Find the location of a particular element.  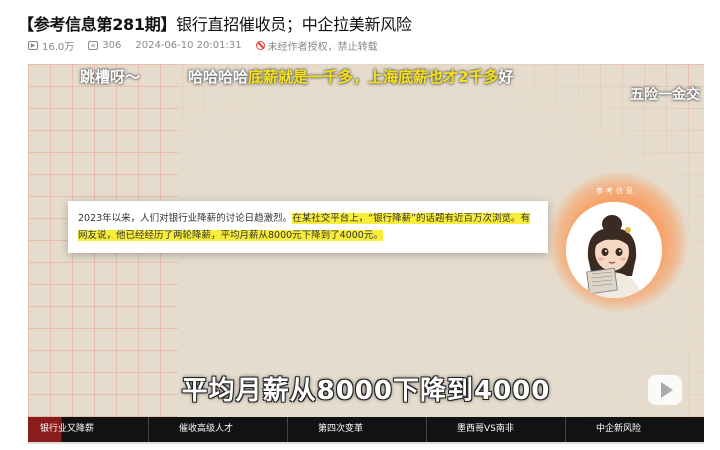

no-repost-icon is located at coordinates (260, 45).